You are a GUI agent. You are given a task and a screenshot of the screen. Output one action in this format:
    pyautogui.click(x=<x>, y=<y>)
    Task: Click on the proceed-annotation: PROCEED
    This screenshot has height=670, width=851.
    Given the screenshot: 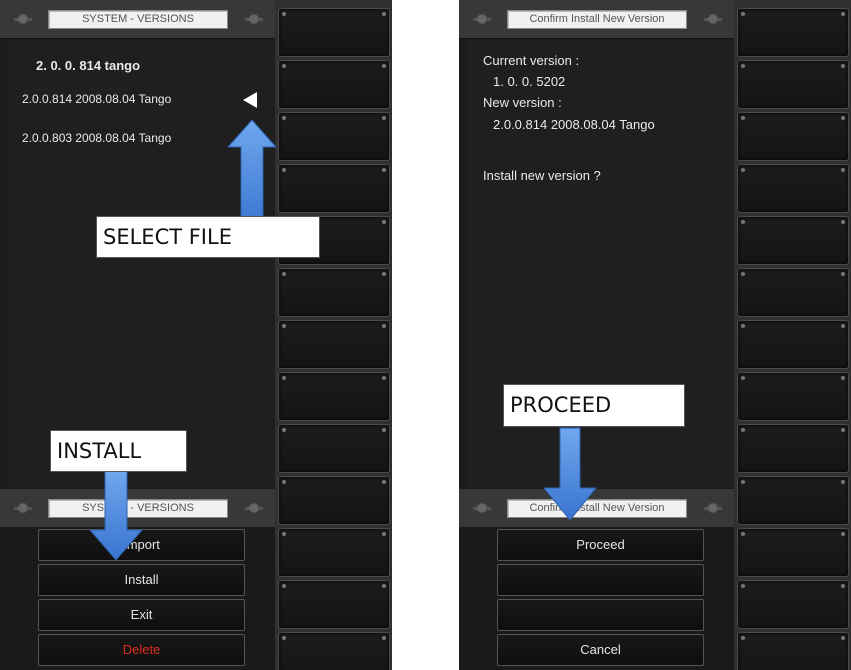 What is the action you would take?
    pyautogui.click(x=594, y=405)
    